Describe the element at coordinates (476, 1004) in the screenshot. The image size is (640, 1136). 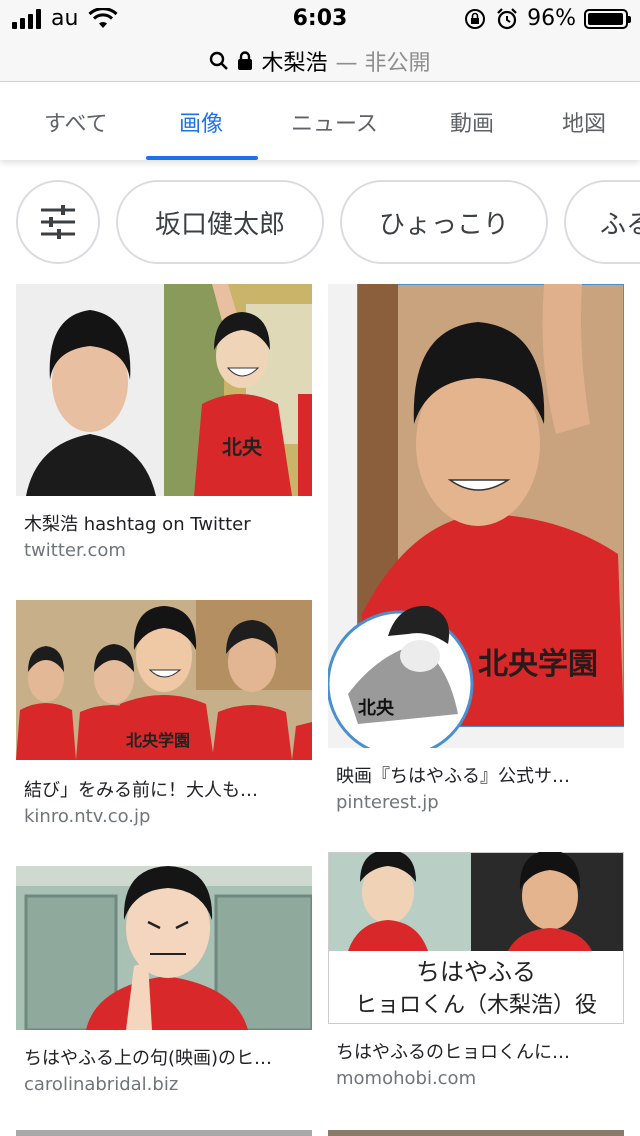
I see `caption-line-2: ヒョロくん（木梨浩）役` at that location.